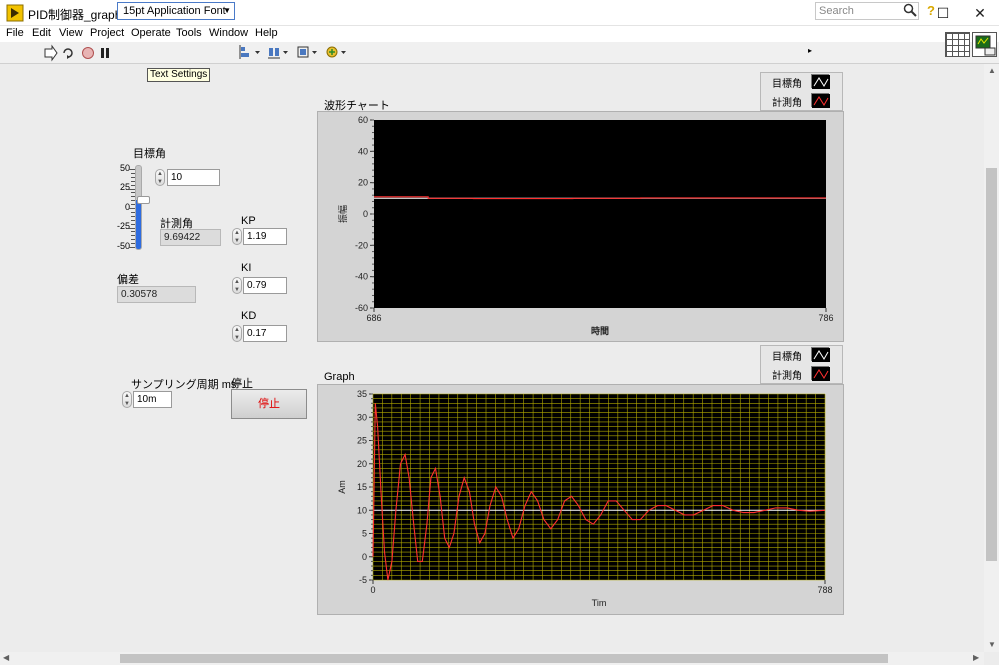 Image resolution: width=999 pixels, height=665 pixels. I want to click on slider-scale-minus25: -25, so click(123, 226).